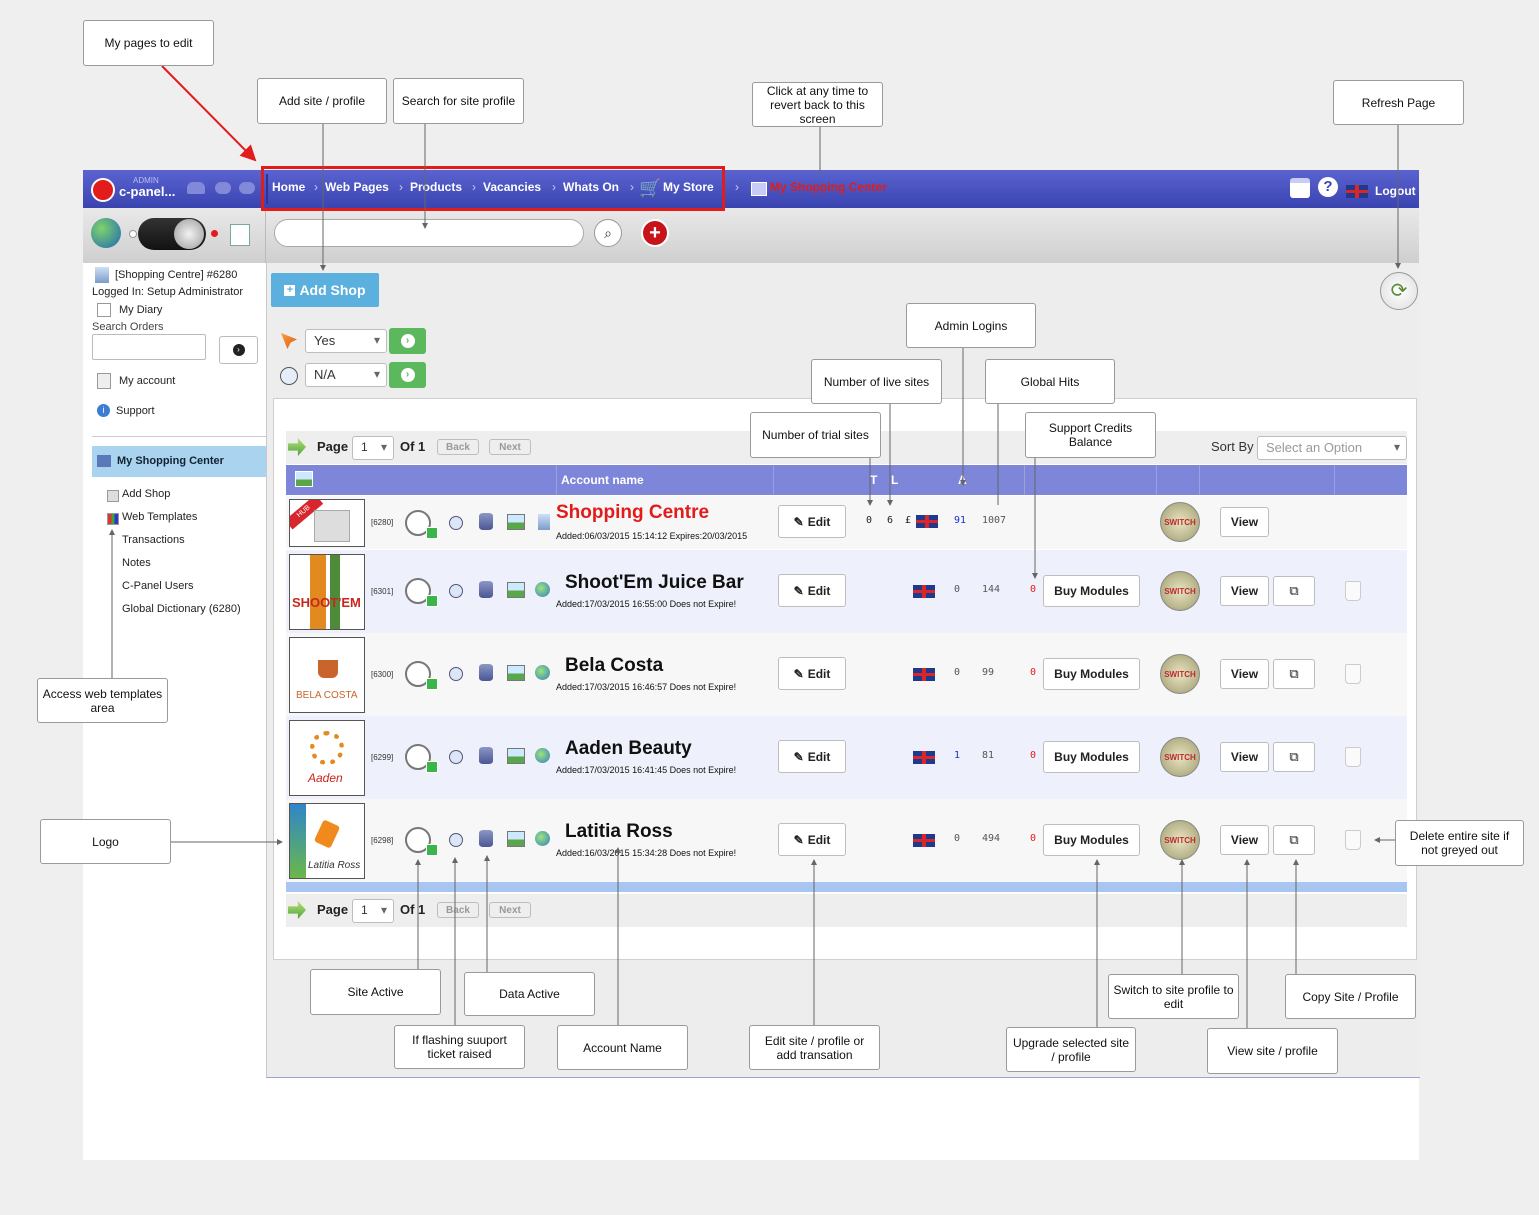 The image size is (1539, 1215). Describe the element at coordinates (133, 234) in the screenshot. I see `status-dot` at that location.